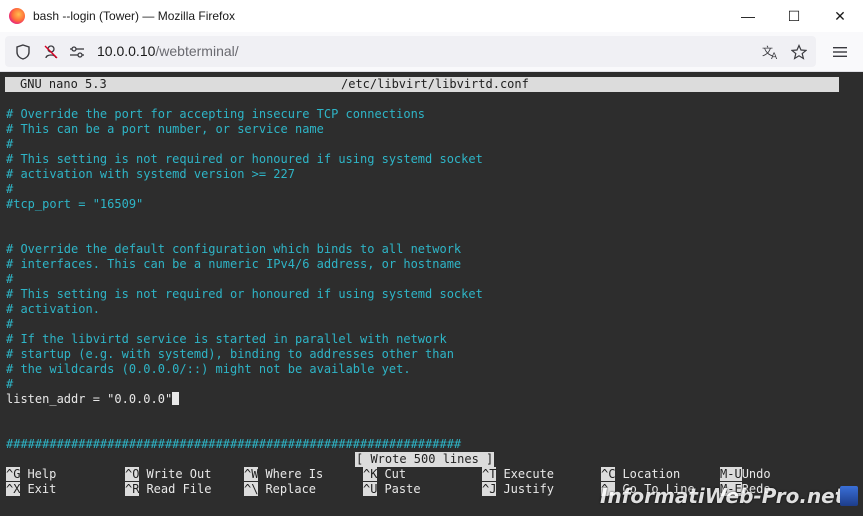  I want to click on shortcut-label: Exit, so click(42, 489).